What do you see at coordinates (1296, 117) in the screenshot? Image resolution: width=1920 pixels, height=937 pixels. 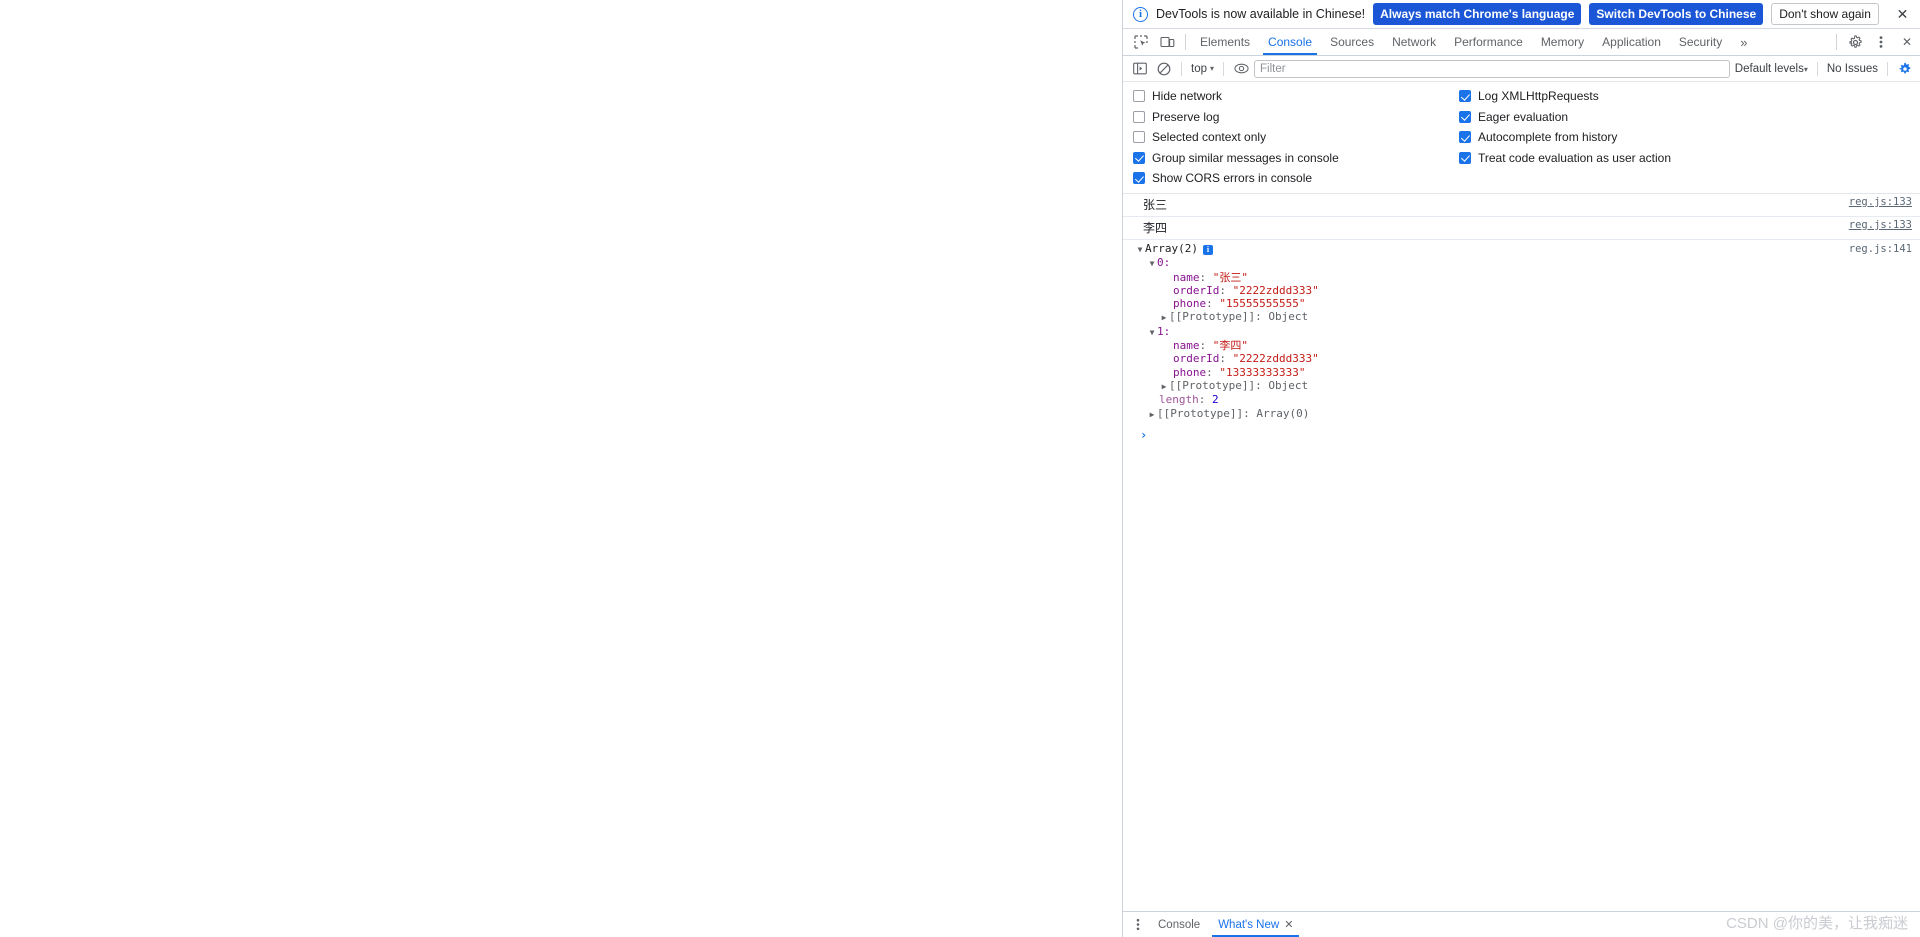 I see `setting-preserve-log: Preserve log` at bounding box center [1296, 117].